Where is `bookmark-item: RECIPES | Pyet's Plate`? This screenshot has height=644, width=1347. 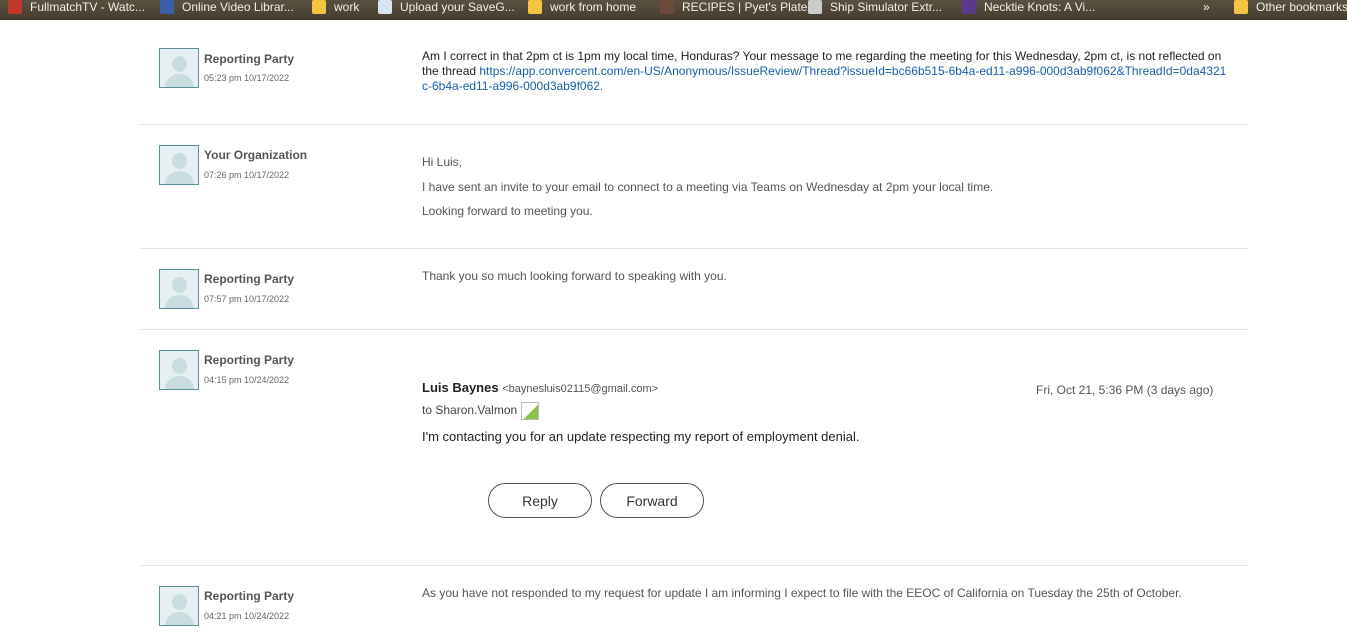
bookmark-item: RECIPES | Pyet's Plate is located at coordinates (733, 7).